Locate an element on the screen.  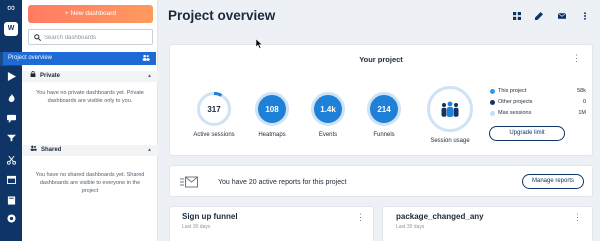
stat-value: 214 is located at coordinates (384, 109).